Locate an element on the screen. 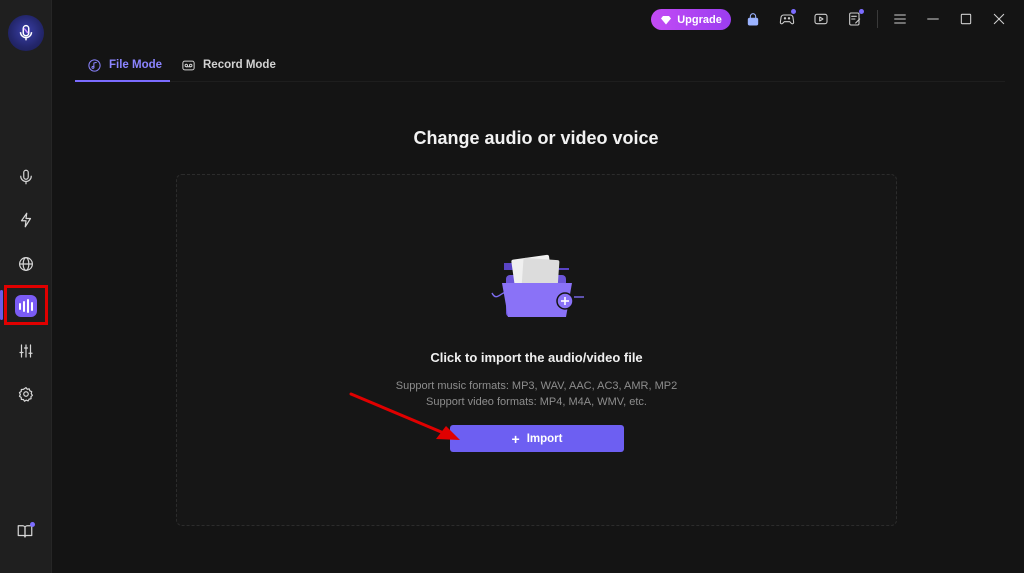 The width and height of the screenshot is (1024, 573). upgrade-label: Upgrade is located at coordinates (699, 19).